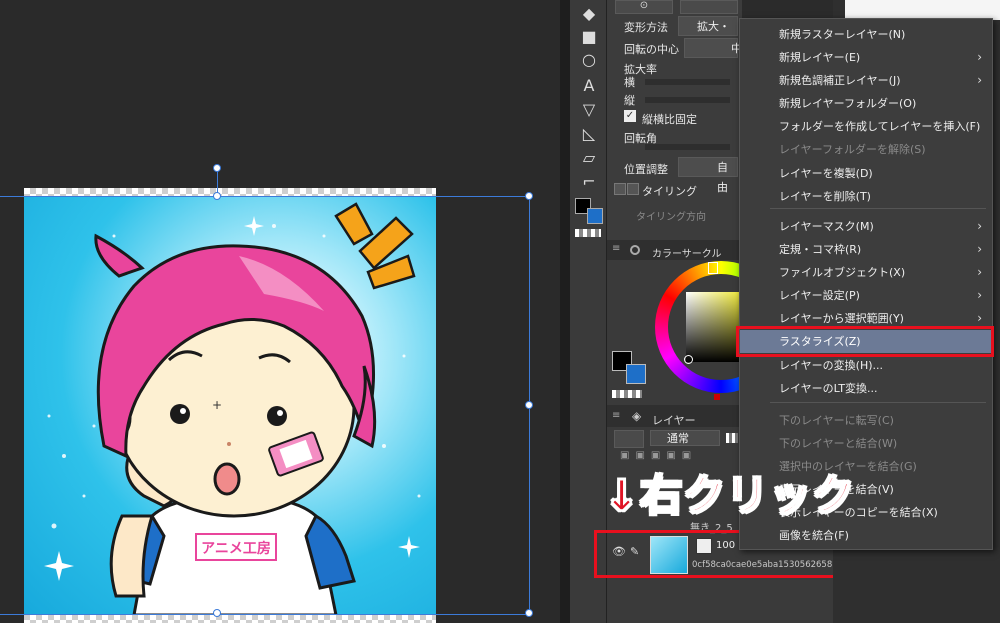 The width and height of the screenshot is (1000, 623). I want to click on color-picker-cursor, so click(688, 359).